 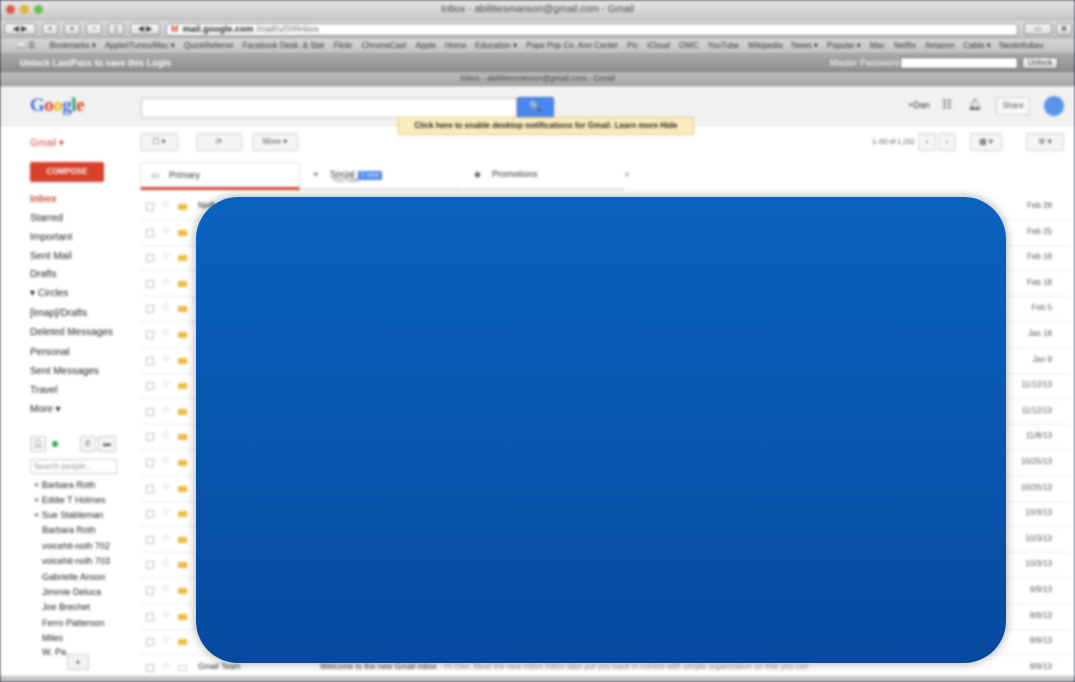 What do you see at coordinates (919, 105) in the screenshot?
I see `plus-user-link: +Dan` at bounding box center [919, 105].